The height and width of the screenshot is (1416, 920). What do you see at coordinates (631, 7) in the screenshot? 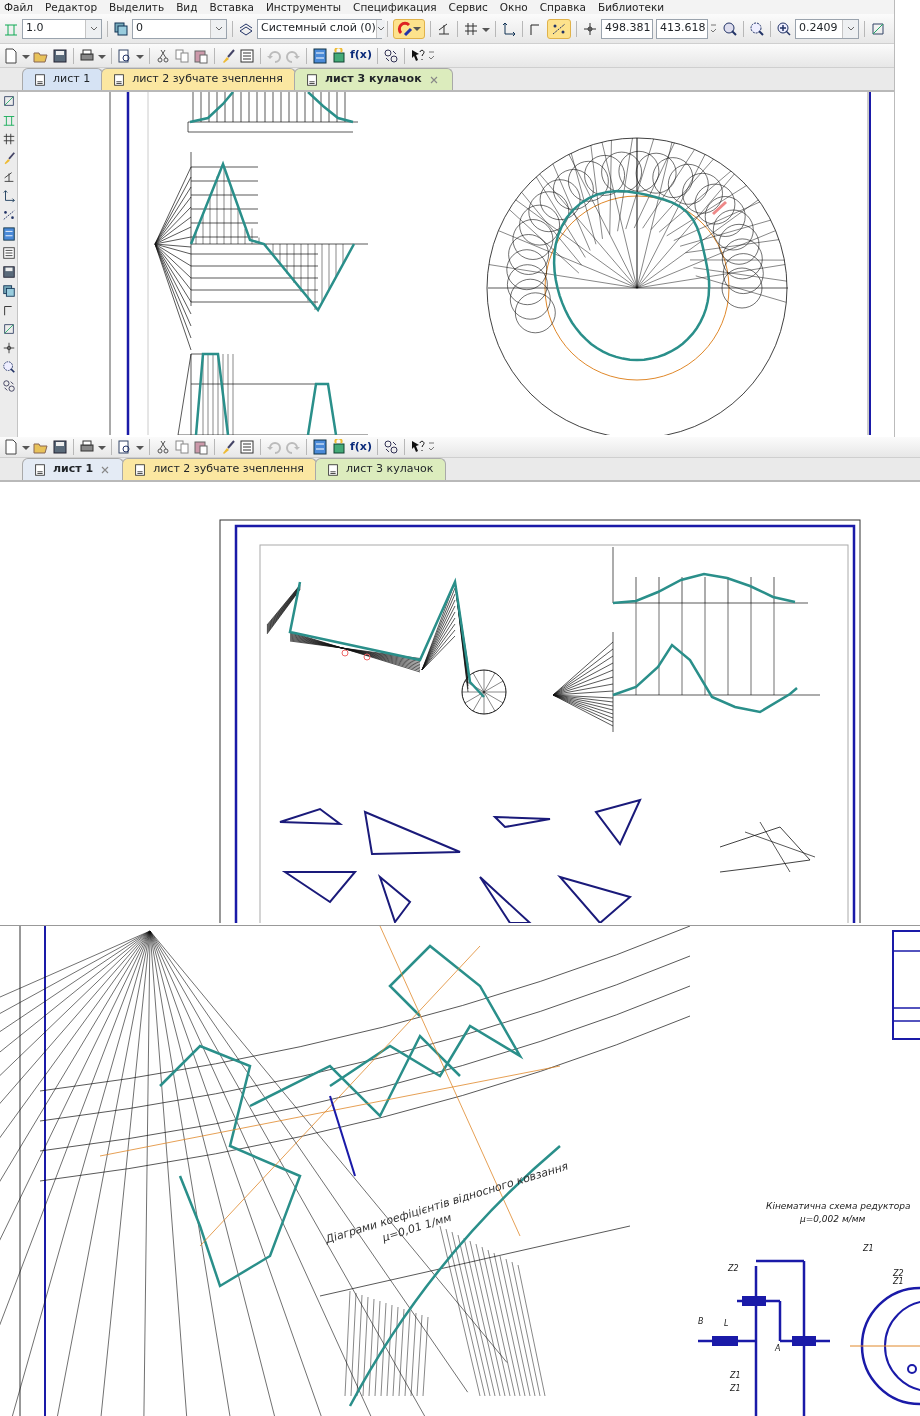
I see `menu-item: Библиотеки` at bounding box center [631, 7].